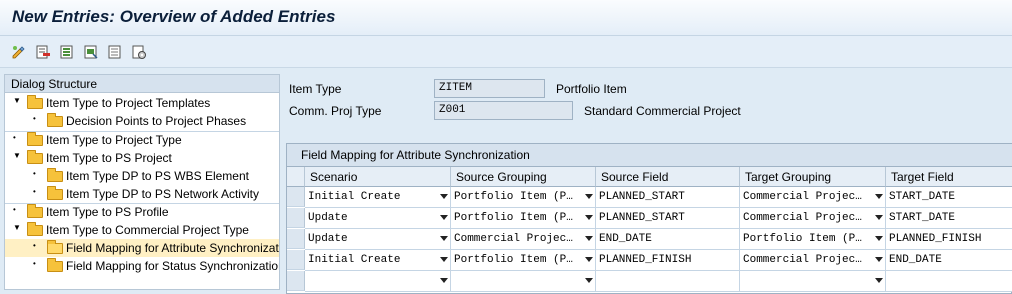 The width and height of the screenshot is (1012, 294). Describe the element at coordinates (142, 212) in the screenshot. I see `tree-item-ps-profile: • Item Type to PS Profile` at that location.